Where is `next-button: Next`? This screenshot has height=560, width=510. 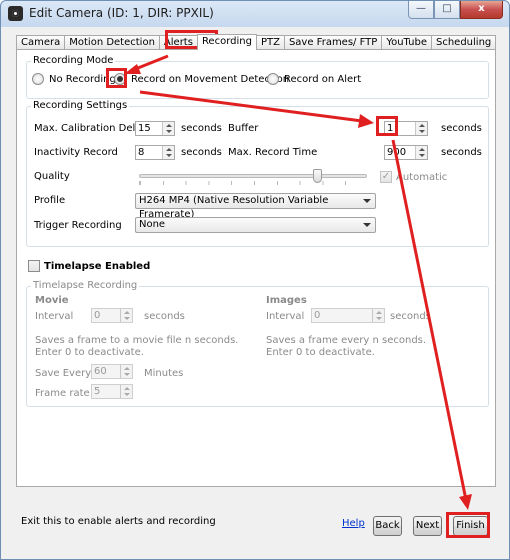
next-button: Next is located at coordinates (427, 526).